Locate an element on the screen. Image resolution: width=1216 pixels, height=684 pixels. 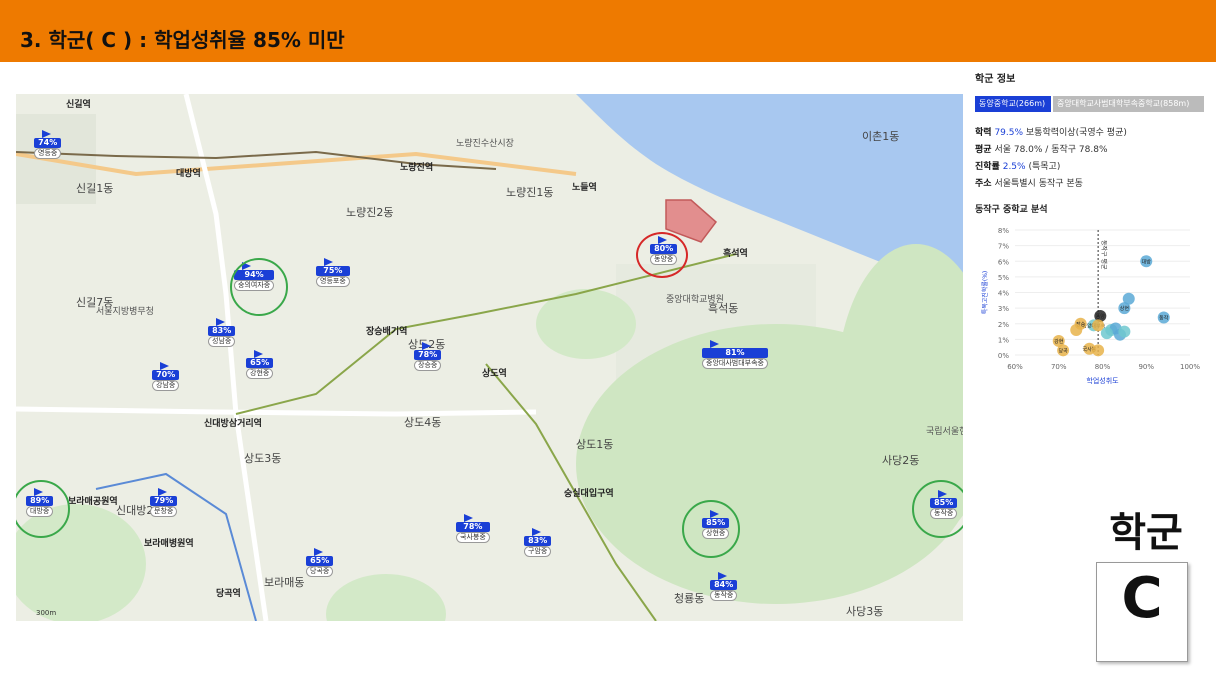
place-label: 국립서울현충원 is located at coordinates (944, 432).